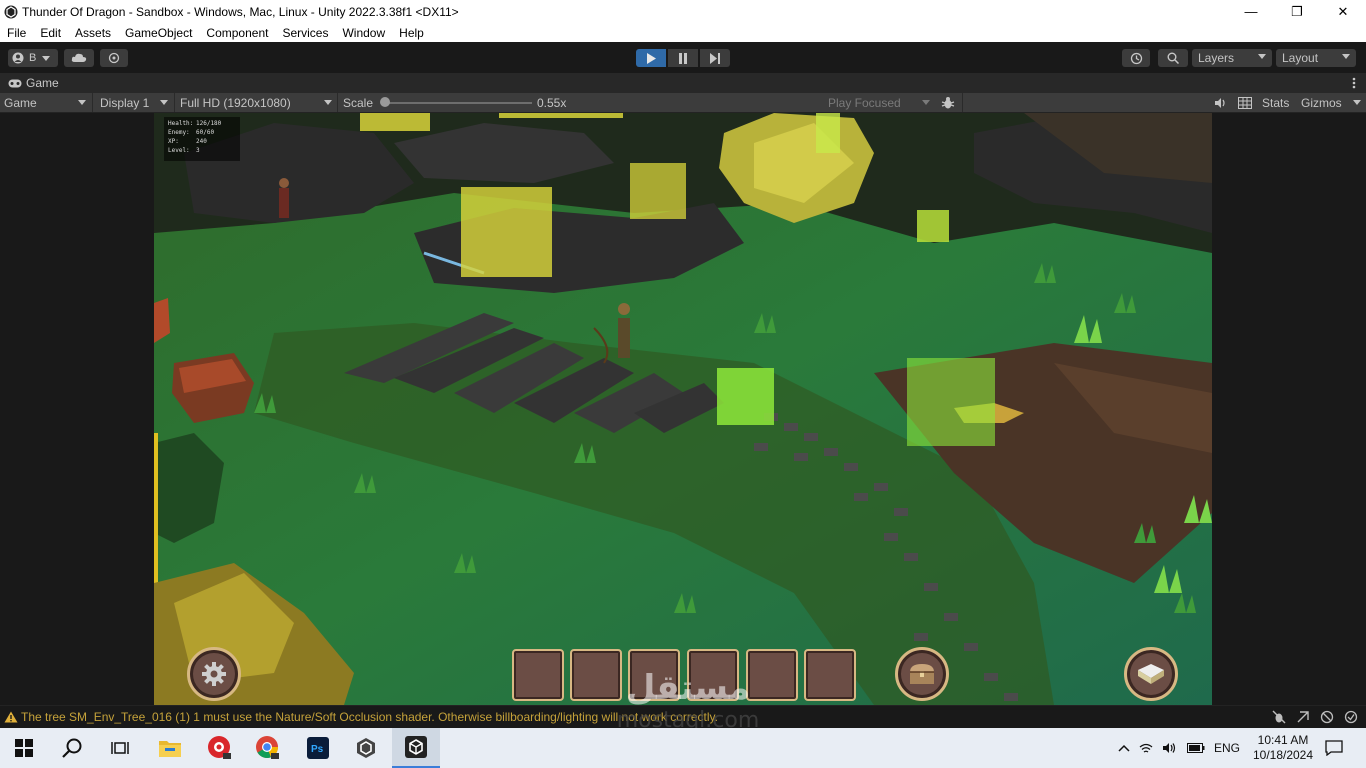  What do you see at coordinates (1196, 748) in the screenshot?
I see `battery-icon` at bounding box center [1196, 748].